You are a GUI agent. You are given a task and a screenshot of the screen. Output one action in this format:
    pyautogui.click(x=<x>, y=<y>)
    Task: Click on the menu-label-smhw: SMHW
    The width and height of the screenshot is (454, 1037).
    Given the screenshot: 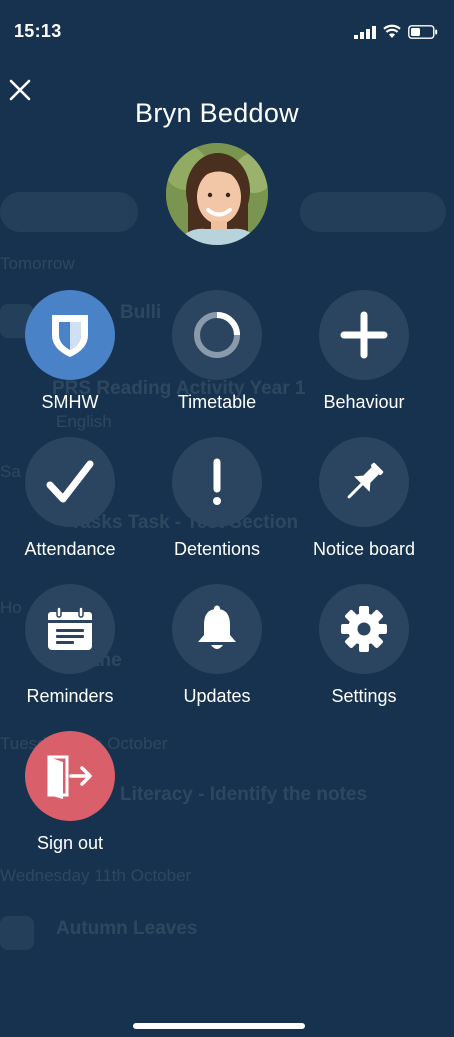 What is the action you would take?
    pyautogui.click(x=70, y=402)
    